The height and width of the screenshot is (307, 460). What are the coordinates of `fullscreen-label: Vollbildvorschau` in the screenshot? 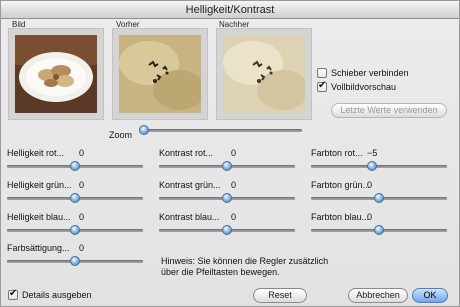 It's located at (364, 87).